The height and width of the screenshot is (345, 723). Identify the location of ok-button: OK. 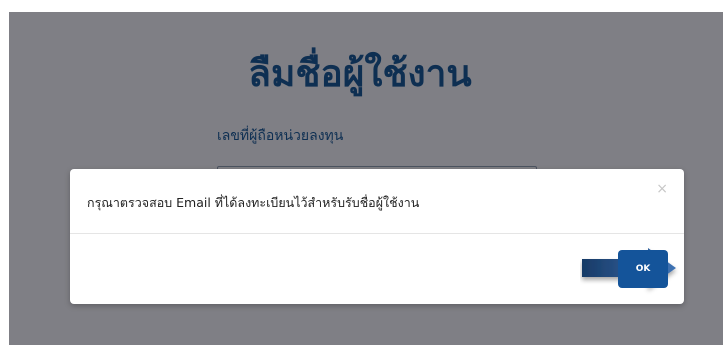
(643, 269).